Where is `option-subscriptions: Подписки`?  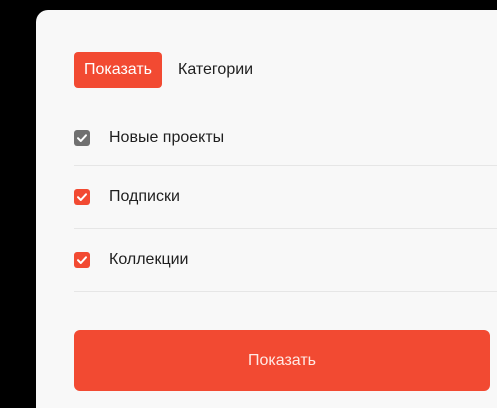 option-subscriptions: Подписки is located at coordinates (285, 197).